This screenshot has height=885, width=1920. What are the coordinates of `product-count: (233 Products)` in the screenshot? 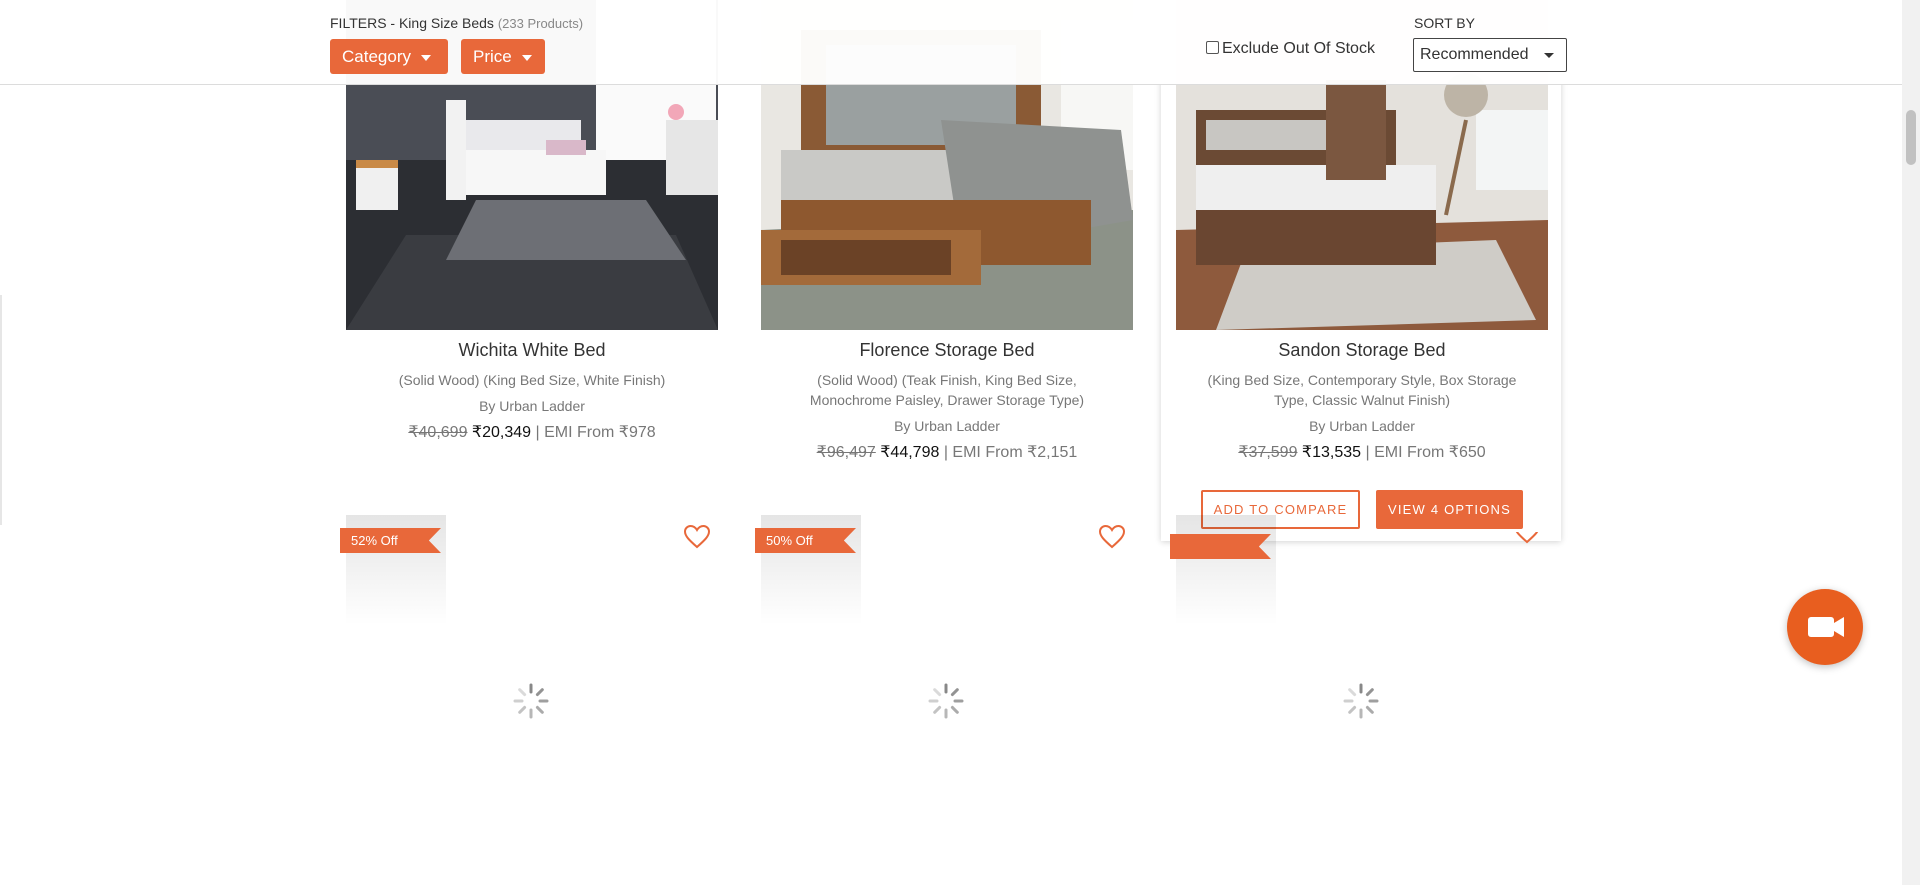 It's located at (540, 23).